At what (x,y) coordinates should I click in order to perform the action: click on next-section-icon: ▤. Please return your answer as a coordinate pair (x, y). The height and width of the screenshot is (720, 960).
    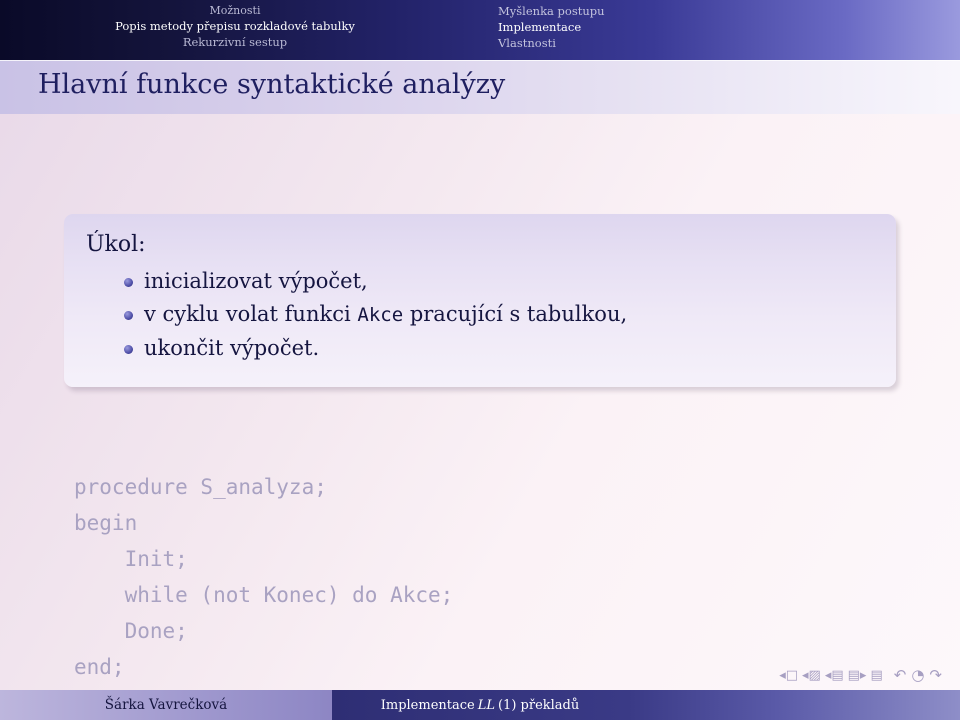
    Looking at the image, I should click on (876, 675).